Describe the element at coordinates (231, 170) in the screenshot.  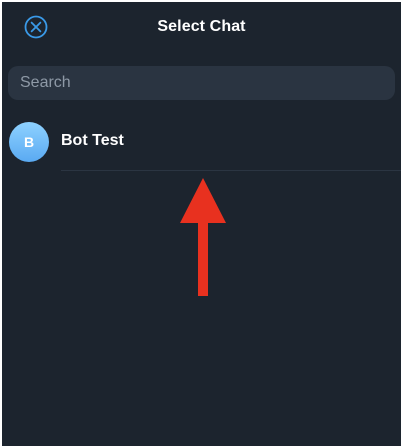
I see `divider` at that location.